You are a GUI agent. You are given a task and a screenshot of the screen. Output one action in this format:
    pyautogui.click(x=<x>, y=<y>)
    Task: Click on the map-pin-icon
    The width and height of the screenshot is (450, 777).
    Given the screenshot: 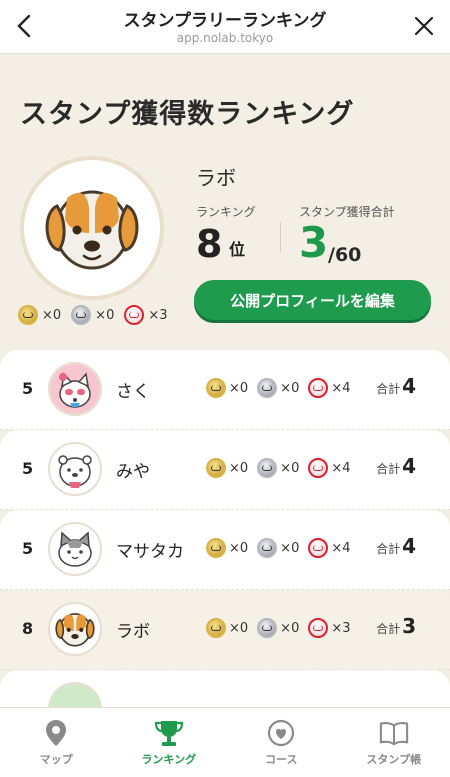 What is the action you would take?
    pyautogui.click(x=56, y=733)
    